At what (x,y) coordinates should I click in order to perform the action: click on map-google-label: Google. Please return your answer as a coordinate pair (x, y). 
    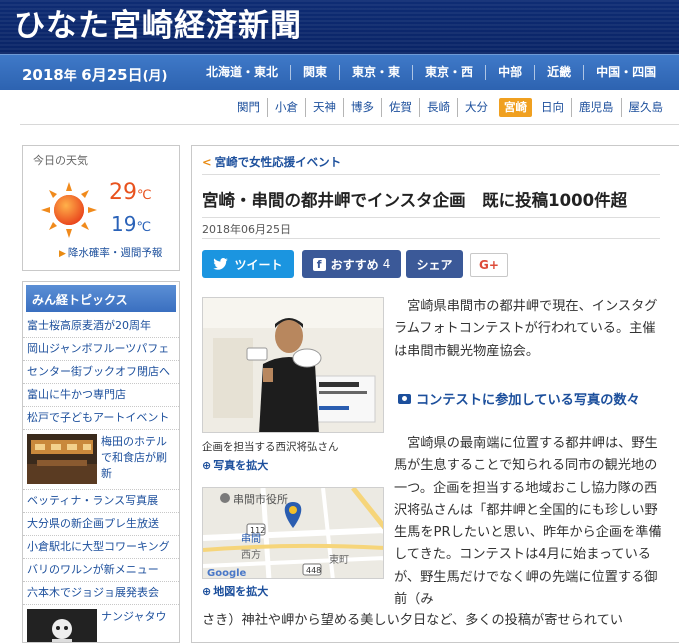
    Looking at the image, I should click on (227, 573).